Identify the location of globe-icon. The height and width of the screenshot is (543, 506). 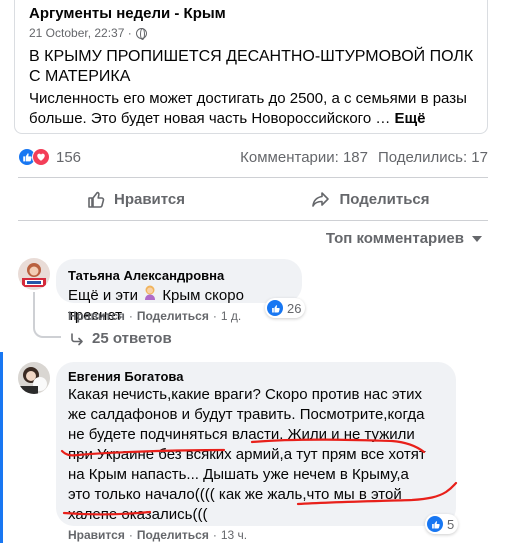
(141, 33).